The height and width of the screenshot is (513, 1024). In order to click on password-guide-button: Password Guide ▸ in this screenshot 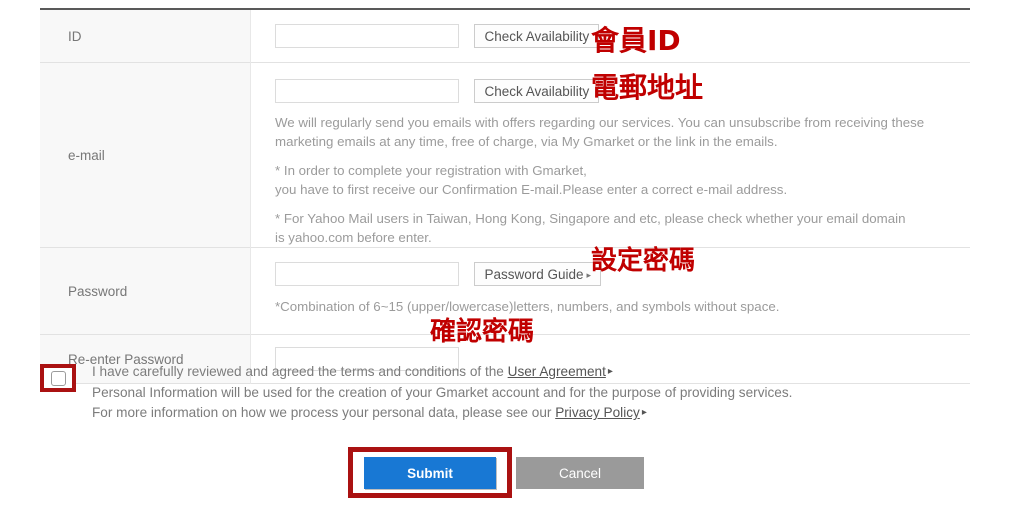, I will do `click(538, 274)`.